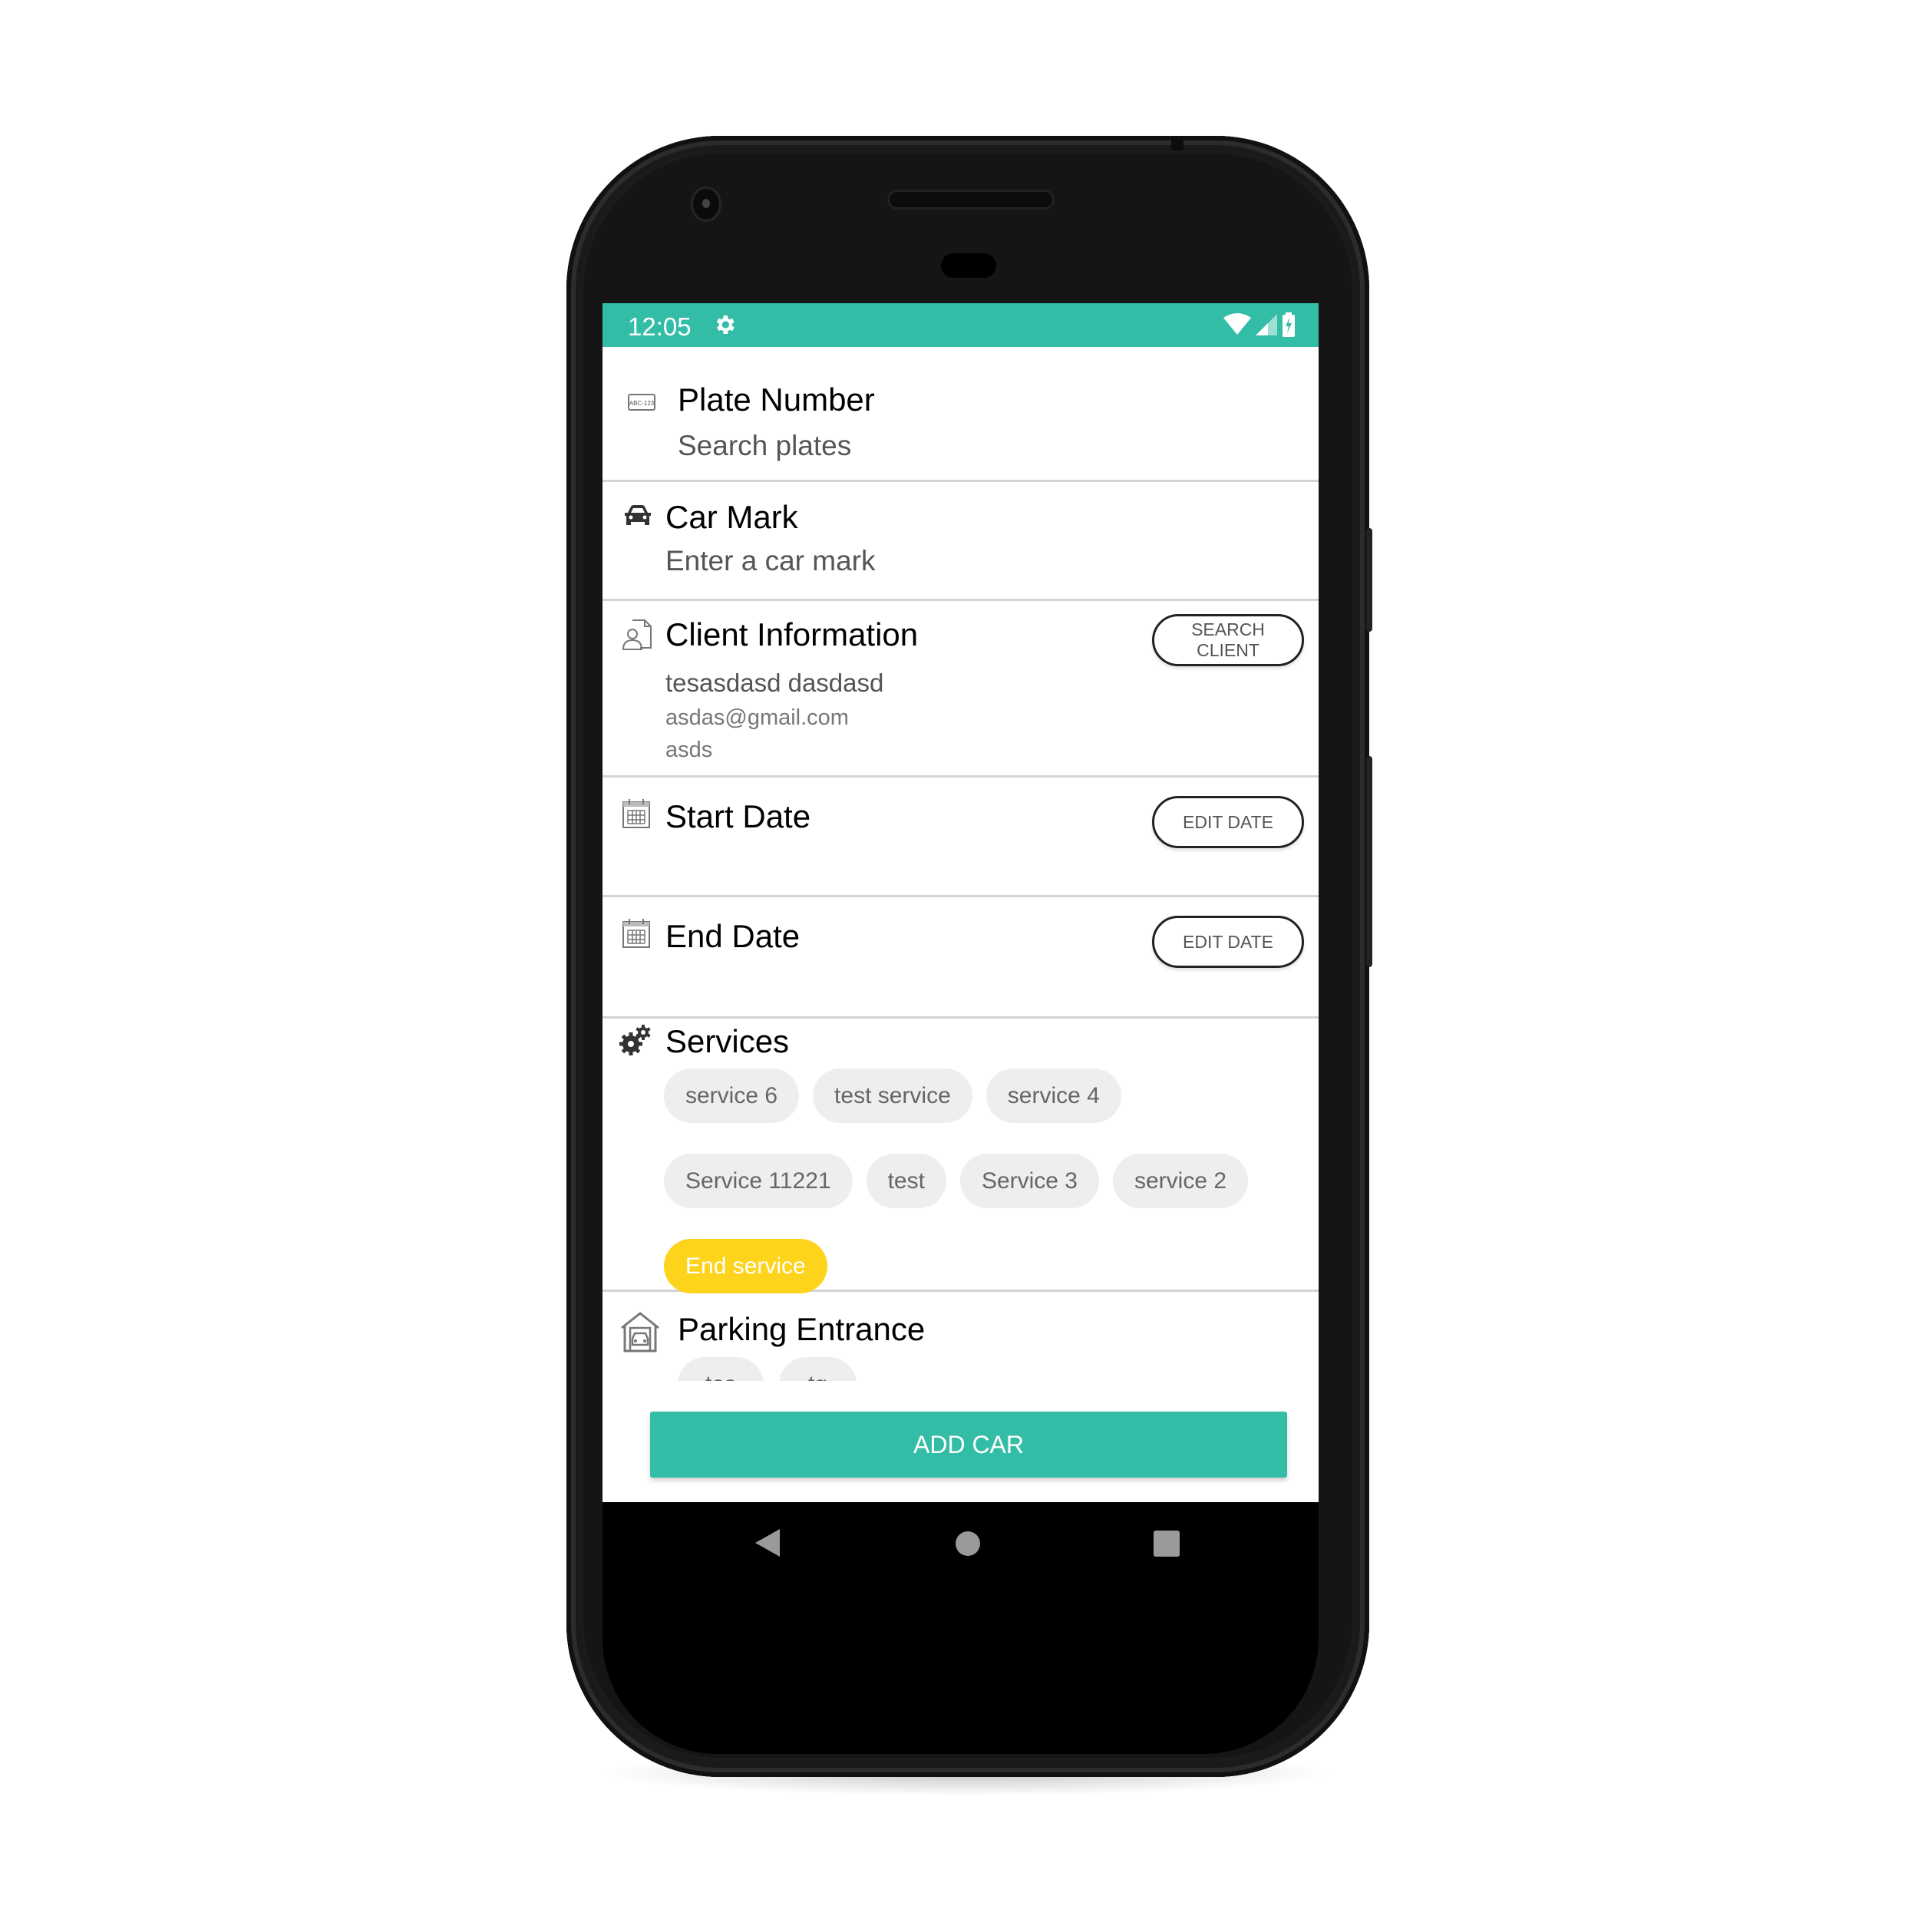  Describe the element at coordinates (640, 1332) in the screenshot. I see `garage-icon` at that location.